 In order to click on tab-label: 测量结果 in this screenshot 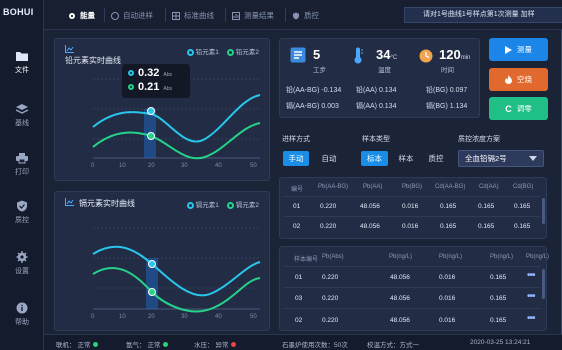, I will do `click(259, 15)`.